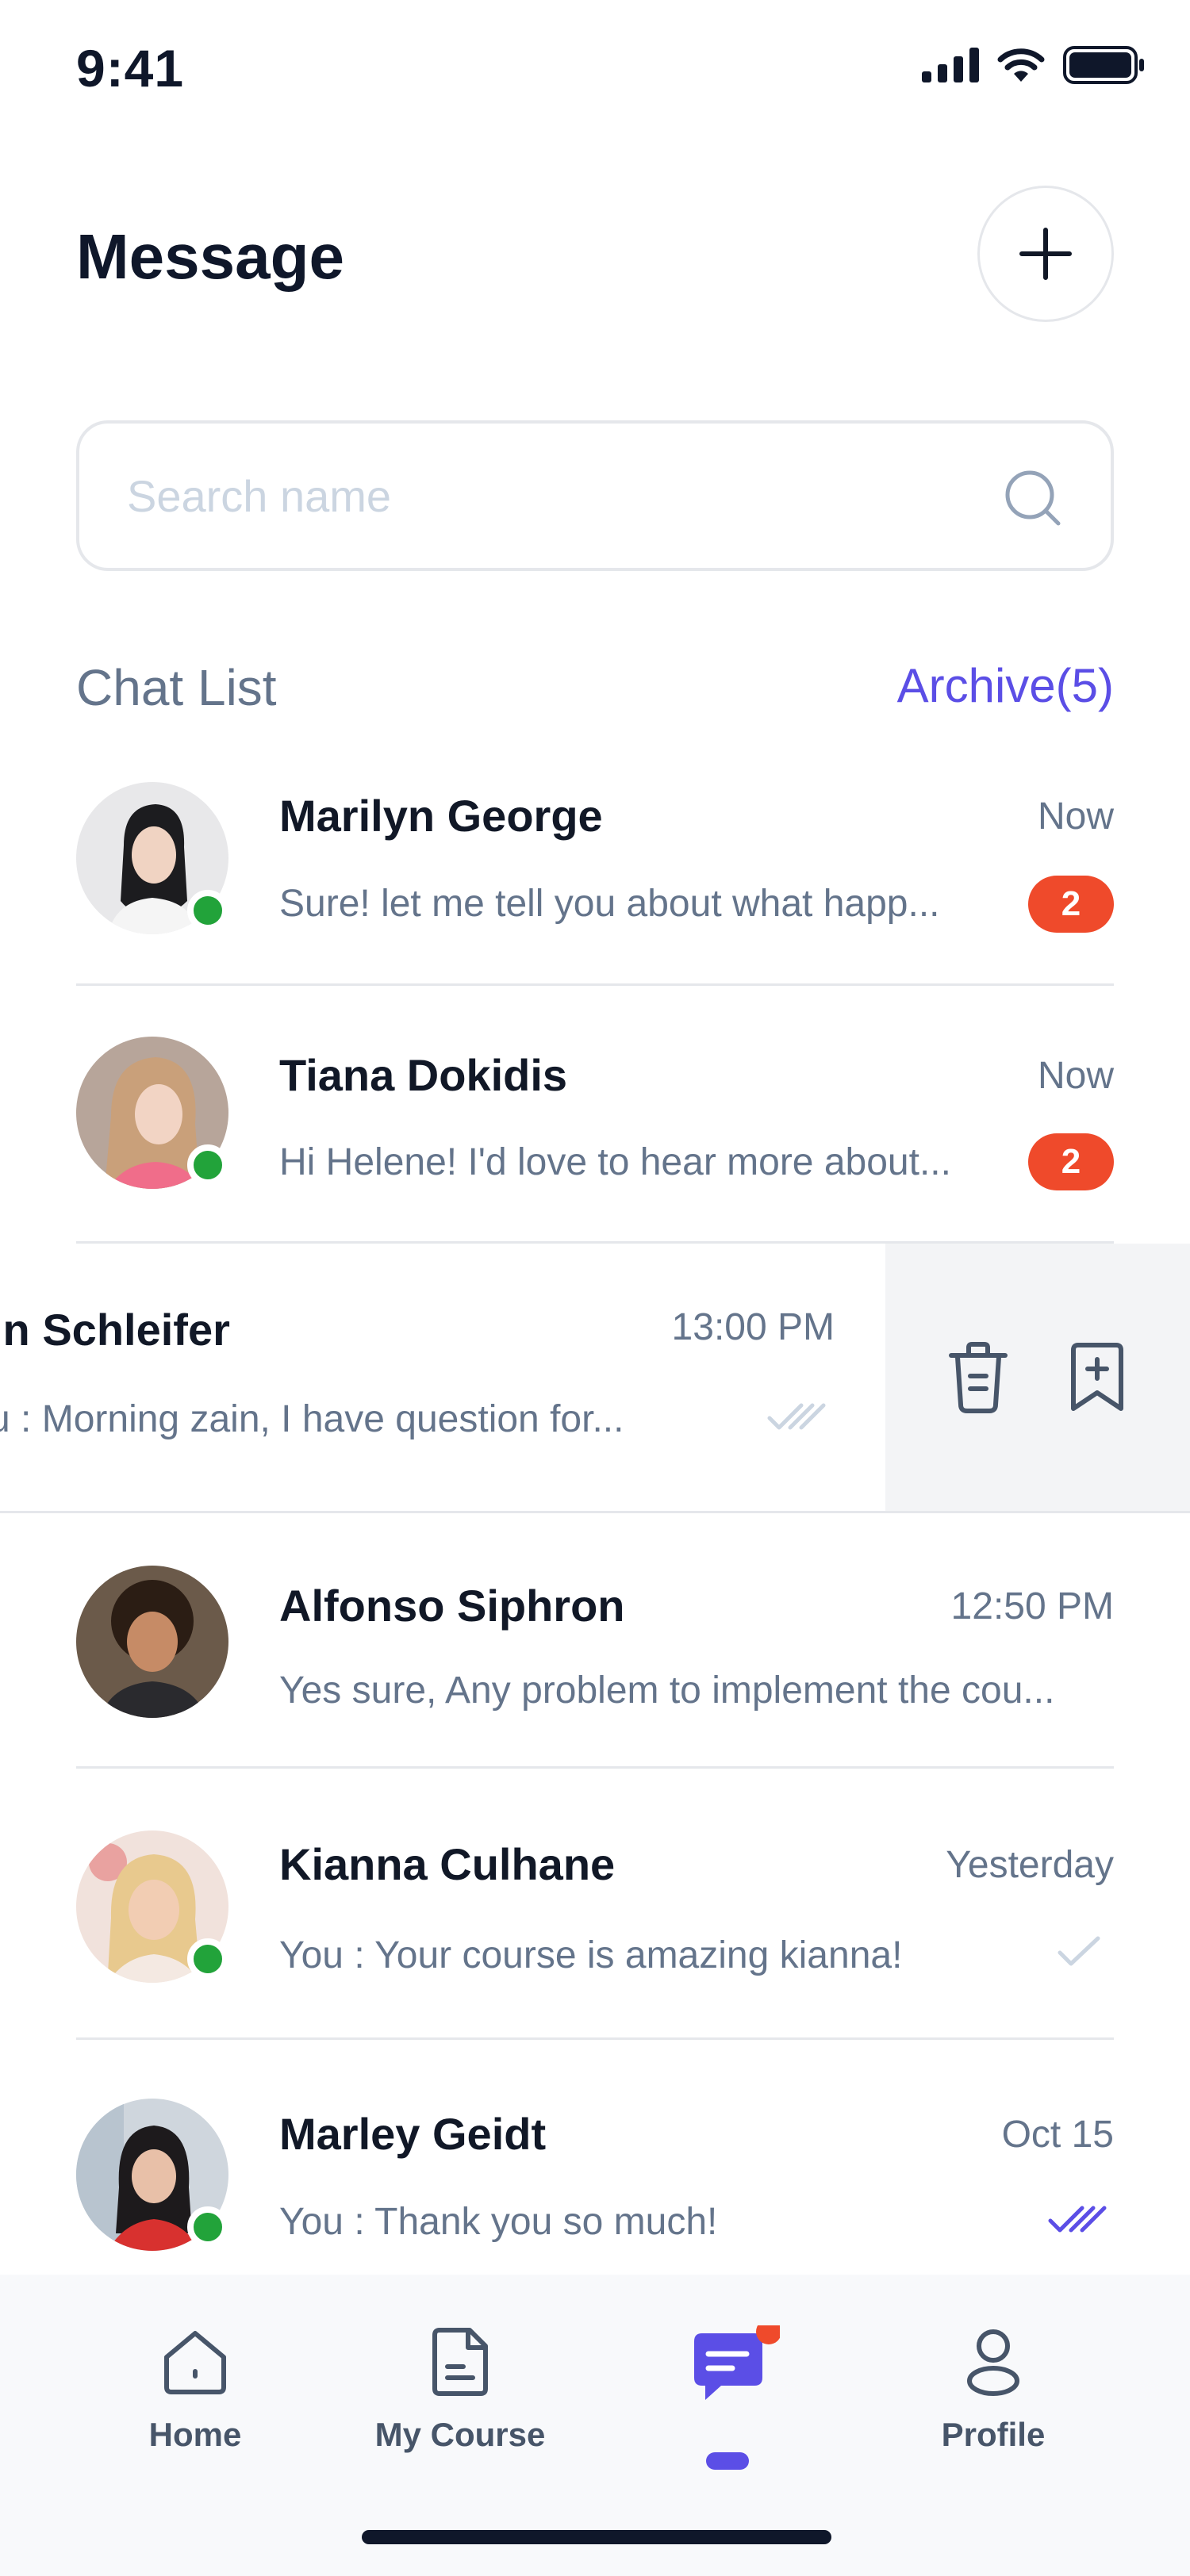  What do you see at coordinates (441, 816) in the screenshot?
I see `chat-name: Marilyn George` at bounding box center [441, 816].